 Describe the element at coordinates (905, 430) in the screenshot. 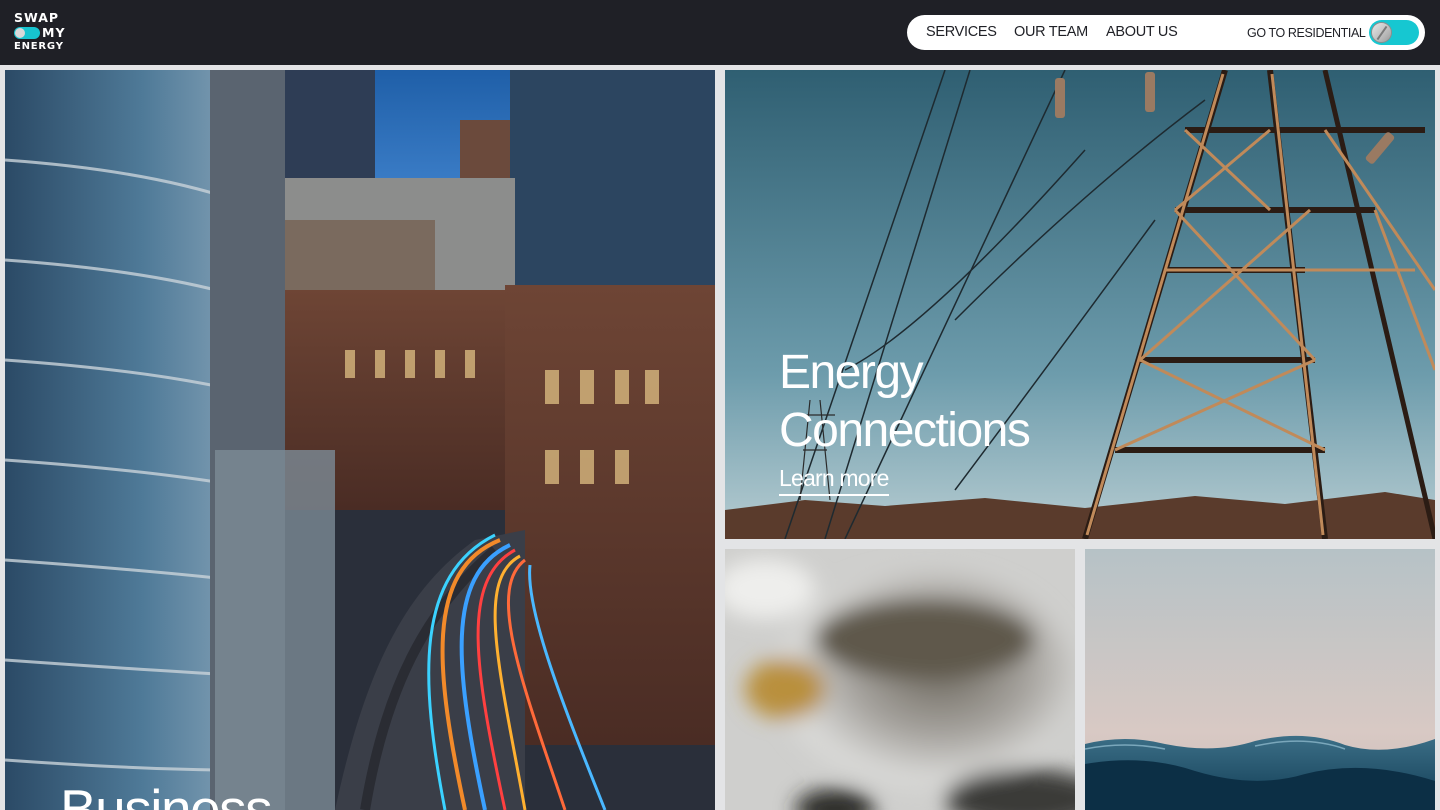

I see `energy-title-line2: Connections` at that location.